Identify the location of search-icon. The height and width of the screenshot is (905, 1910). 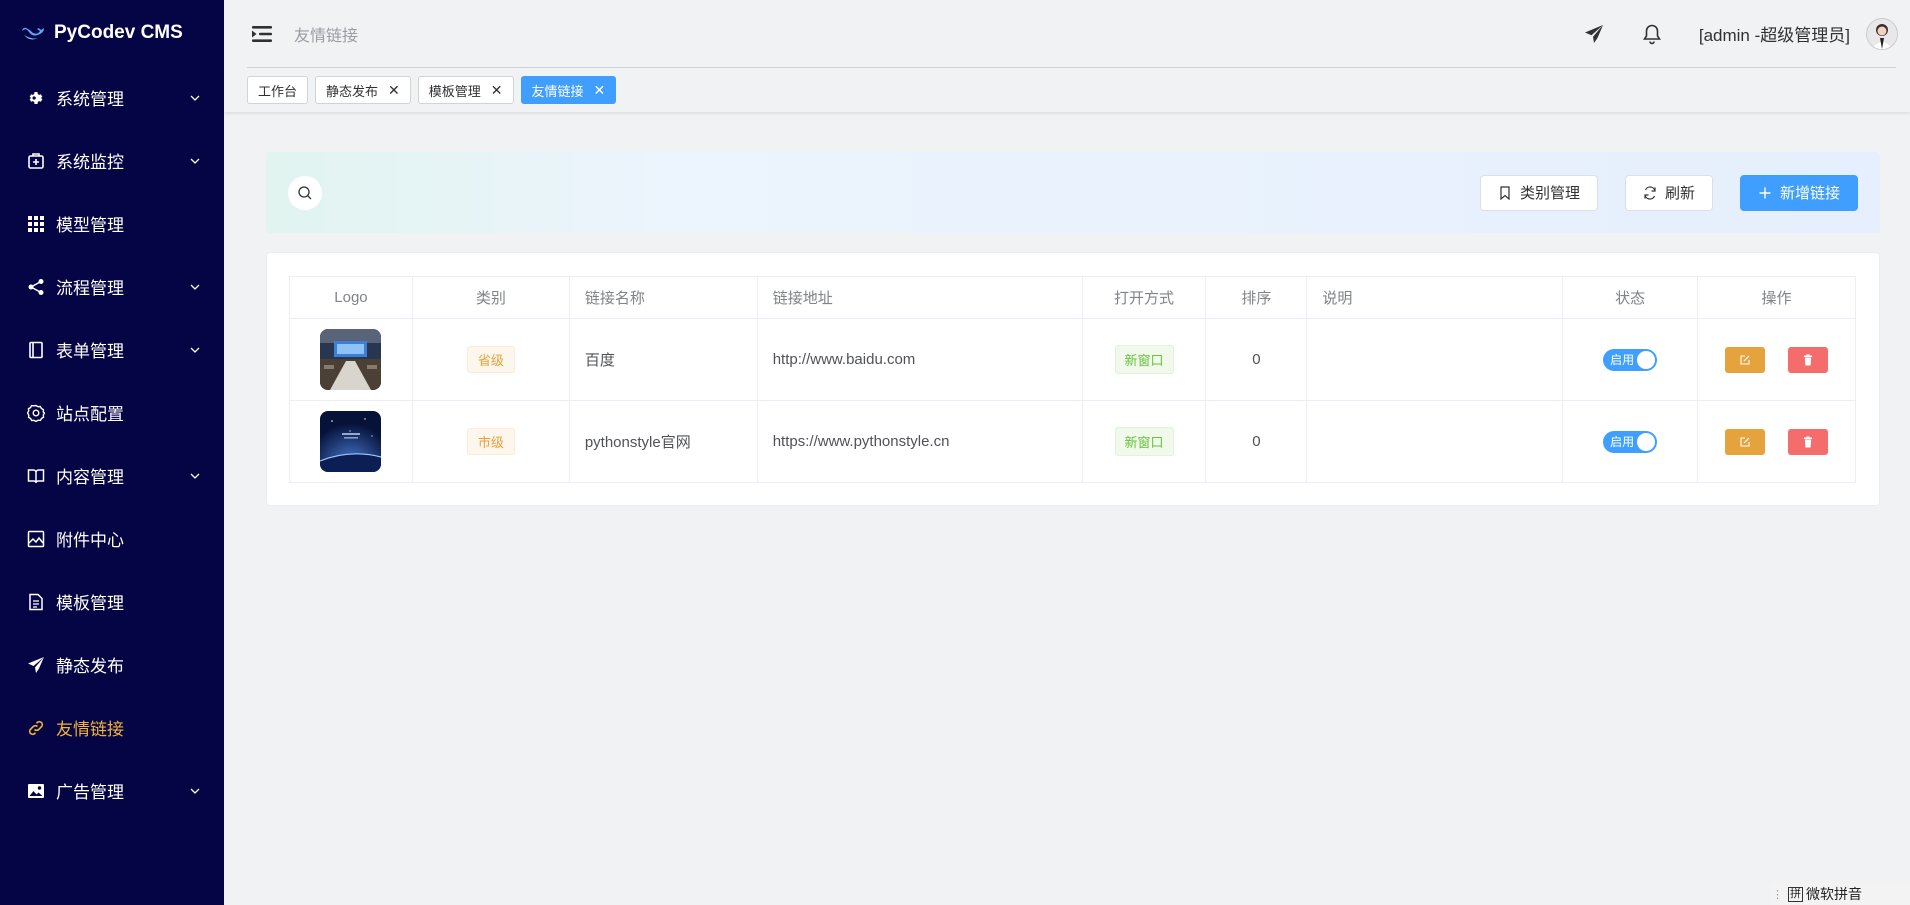
(305, 192).